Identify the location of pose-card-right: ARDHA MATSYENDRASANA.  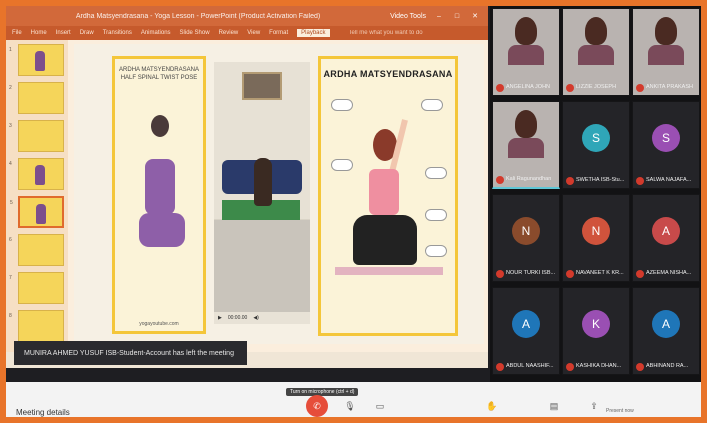
(388, 196).